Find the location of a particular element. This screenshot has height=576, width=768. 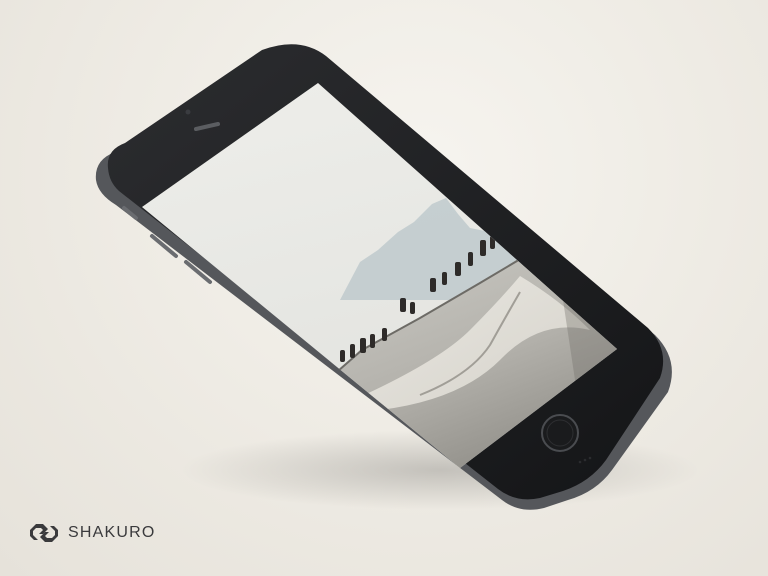

brand: SHAKURO is located at coordinates (93, 533).